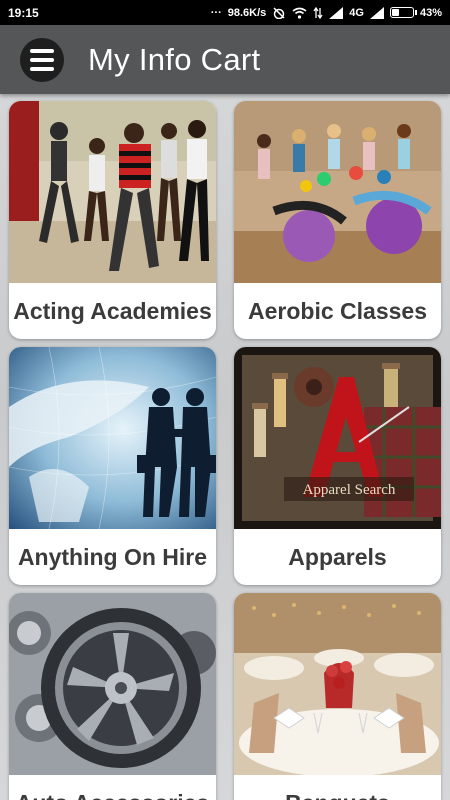 This screenshot has height=800, width=450. I want to click on alloy-wheel-photo, so click(112, 684).